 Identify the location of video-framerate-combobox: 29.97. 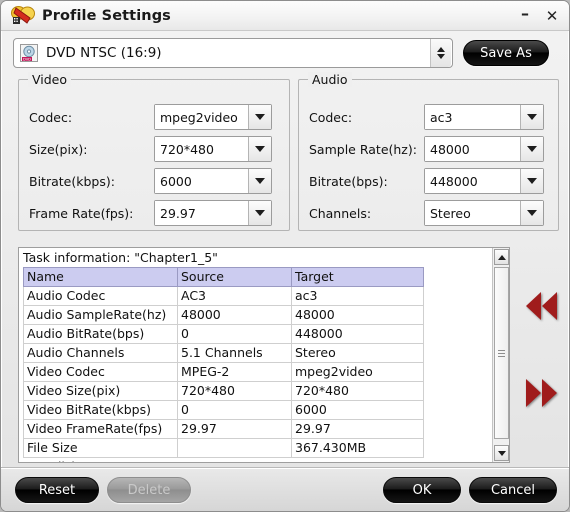
(213, 213).